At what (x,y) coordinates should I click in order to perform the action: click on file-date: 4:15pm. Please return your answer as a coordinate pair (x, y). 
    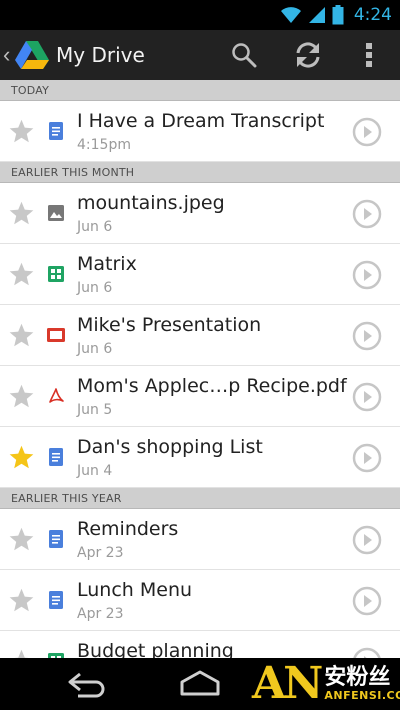
    Looking at the image, I should click on (104, 145).